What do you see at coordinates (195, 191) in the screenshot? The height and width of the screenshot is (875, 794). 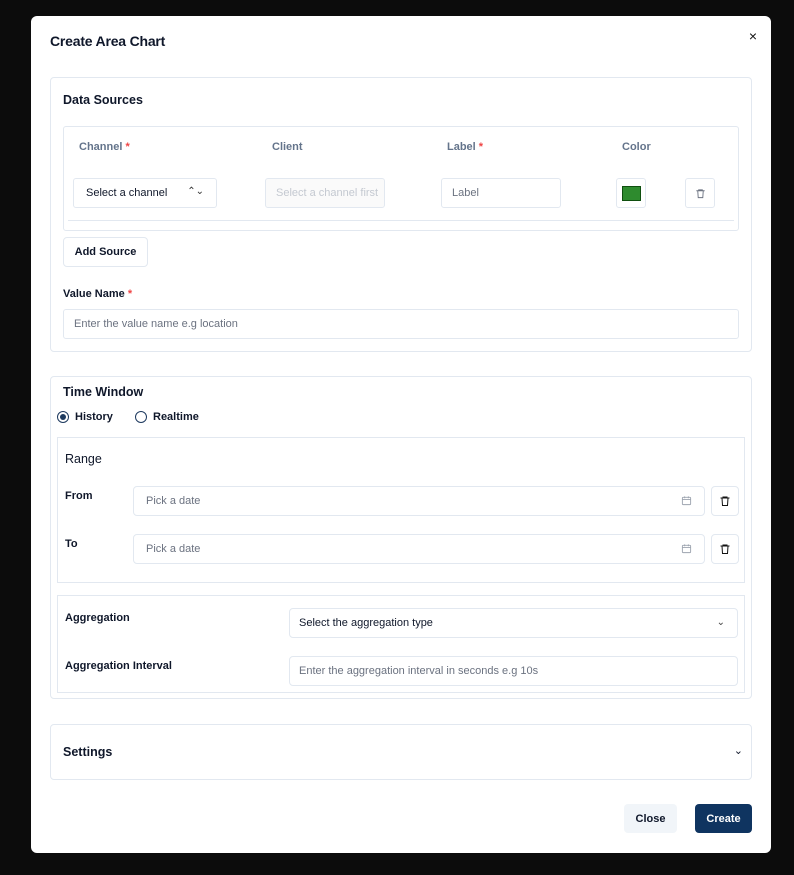 I see `chevron-up-down-icon: ⌃⌄` at bounding box center [195, 191].